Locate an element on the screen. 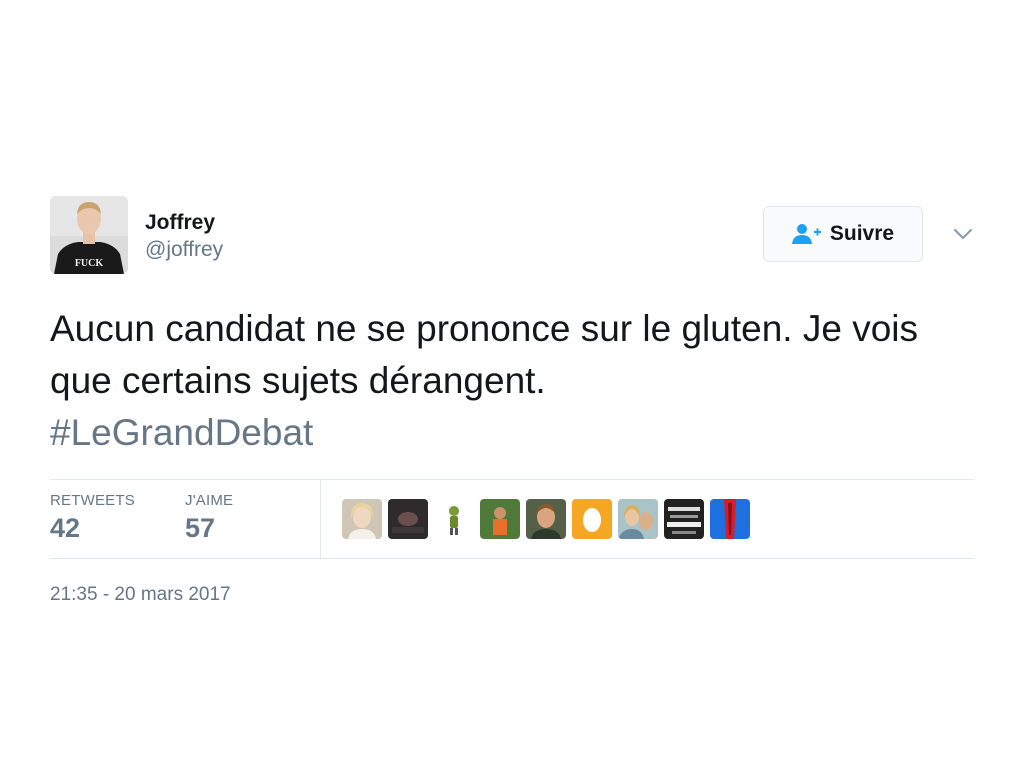 This screenshot has width=1024, height=768. tweet-header: FUCK Joffrey @joffrey Suivre is located at coordinates (512, 236).